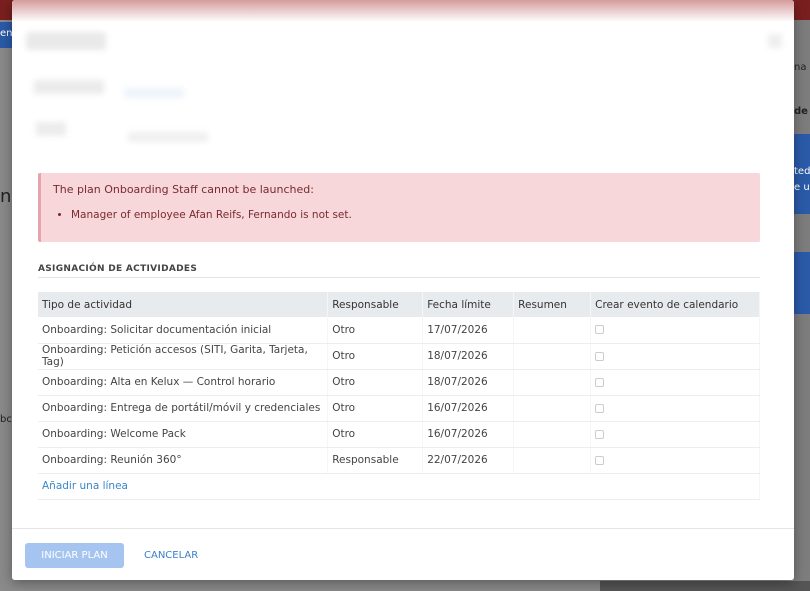 The image size is (810, 591). I want to click on deadline-cell: 22/07/2026, so click(468, 460).